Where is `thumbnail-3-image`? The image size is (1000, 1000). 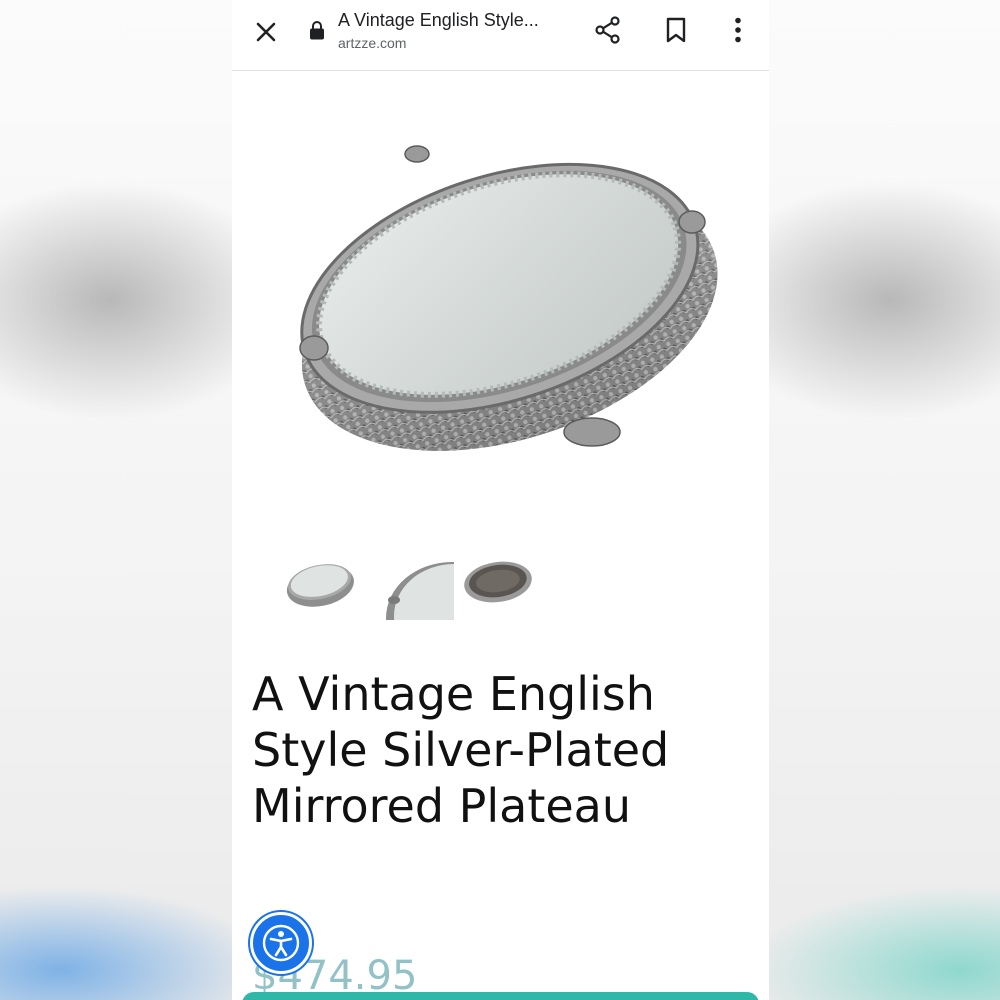 thumbnail-3-image is located at coordinates (498, 582).